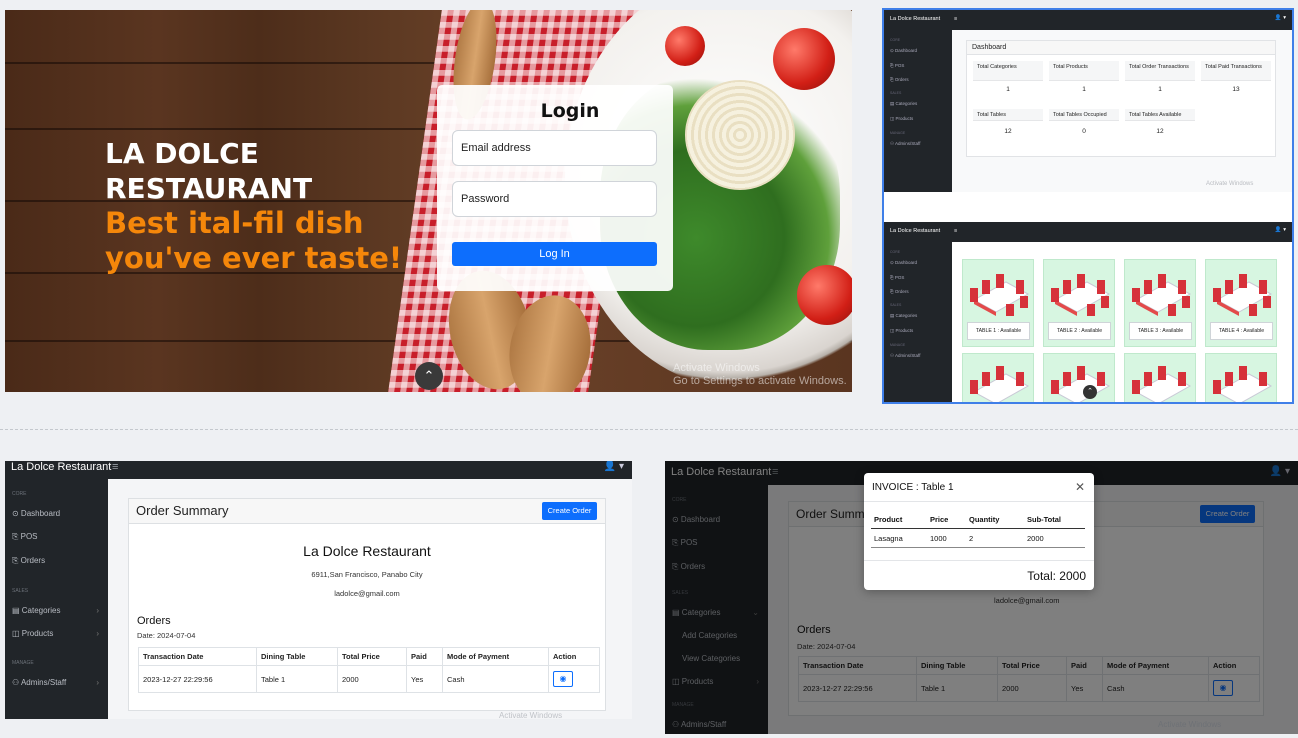 The image size is (1298, 738). Describe the element at coordinates (554, 148) in the screenshot. I see `email-field: Email address` at that location.